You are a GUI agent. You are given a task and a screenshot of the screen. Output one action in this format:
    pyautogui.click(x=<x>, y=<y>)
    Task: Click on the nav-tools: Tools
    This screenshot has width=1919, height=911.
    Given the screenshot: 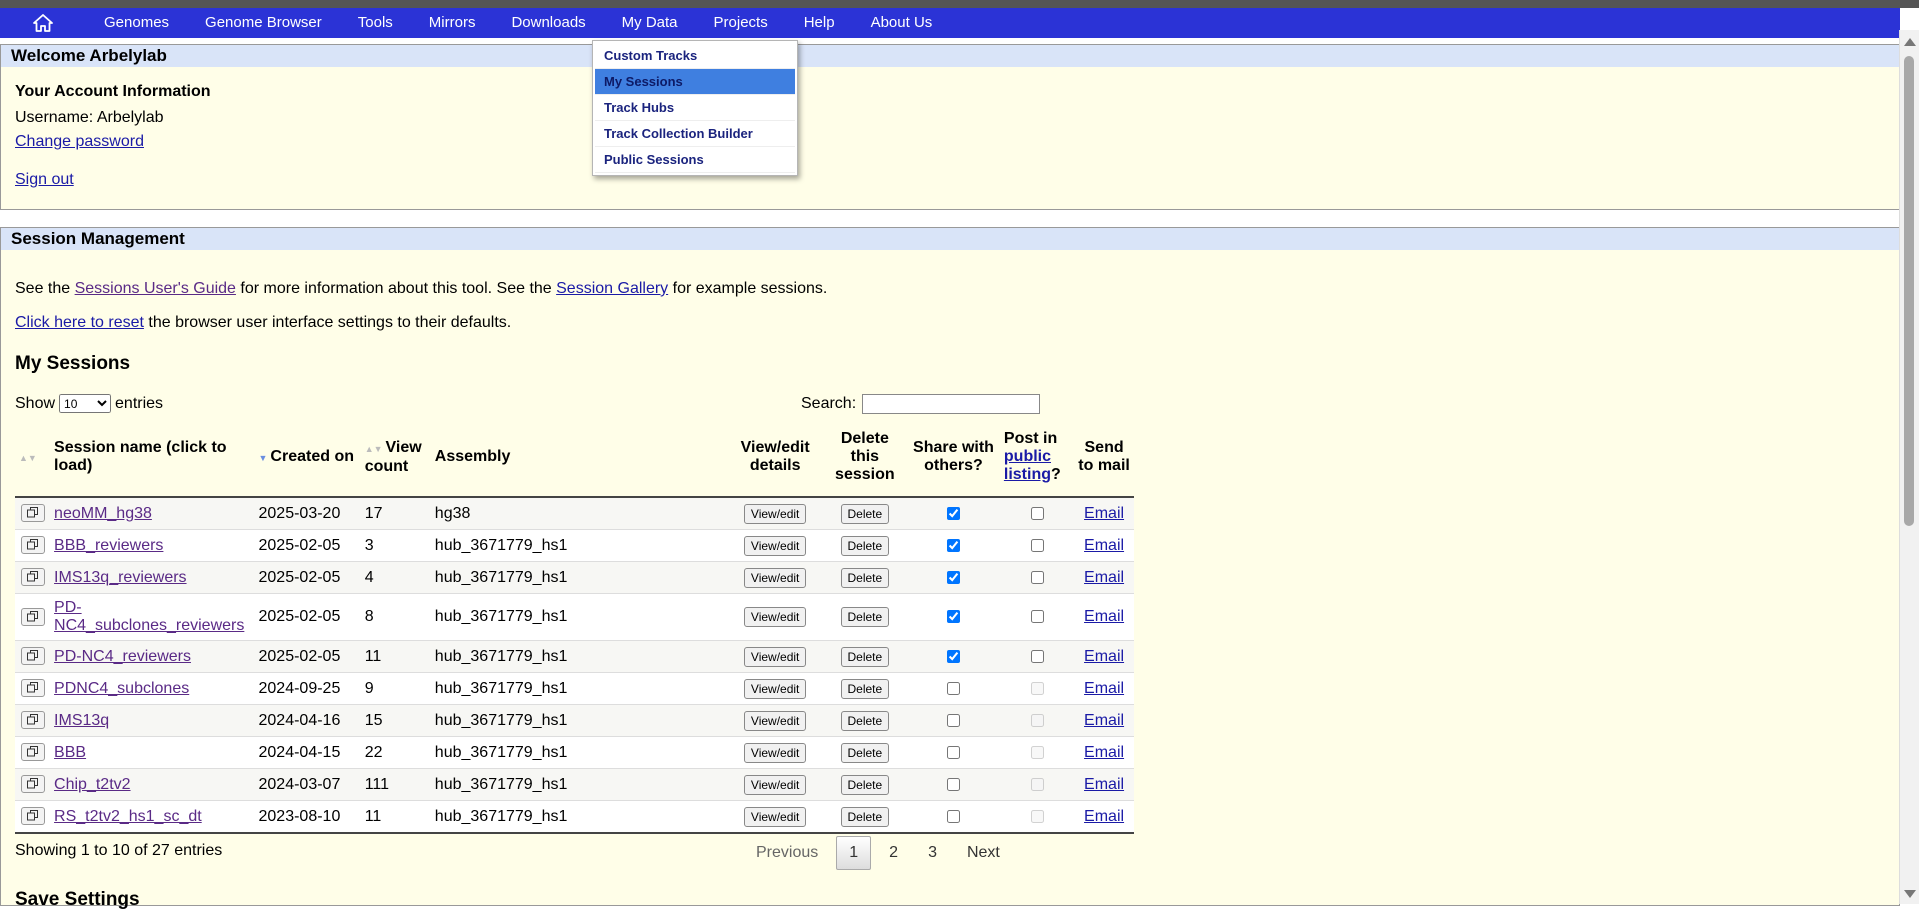 What is the action you would take?
    pyautogui.click(x=375, y=23)
    